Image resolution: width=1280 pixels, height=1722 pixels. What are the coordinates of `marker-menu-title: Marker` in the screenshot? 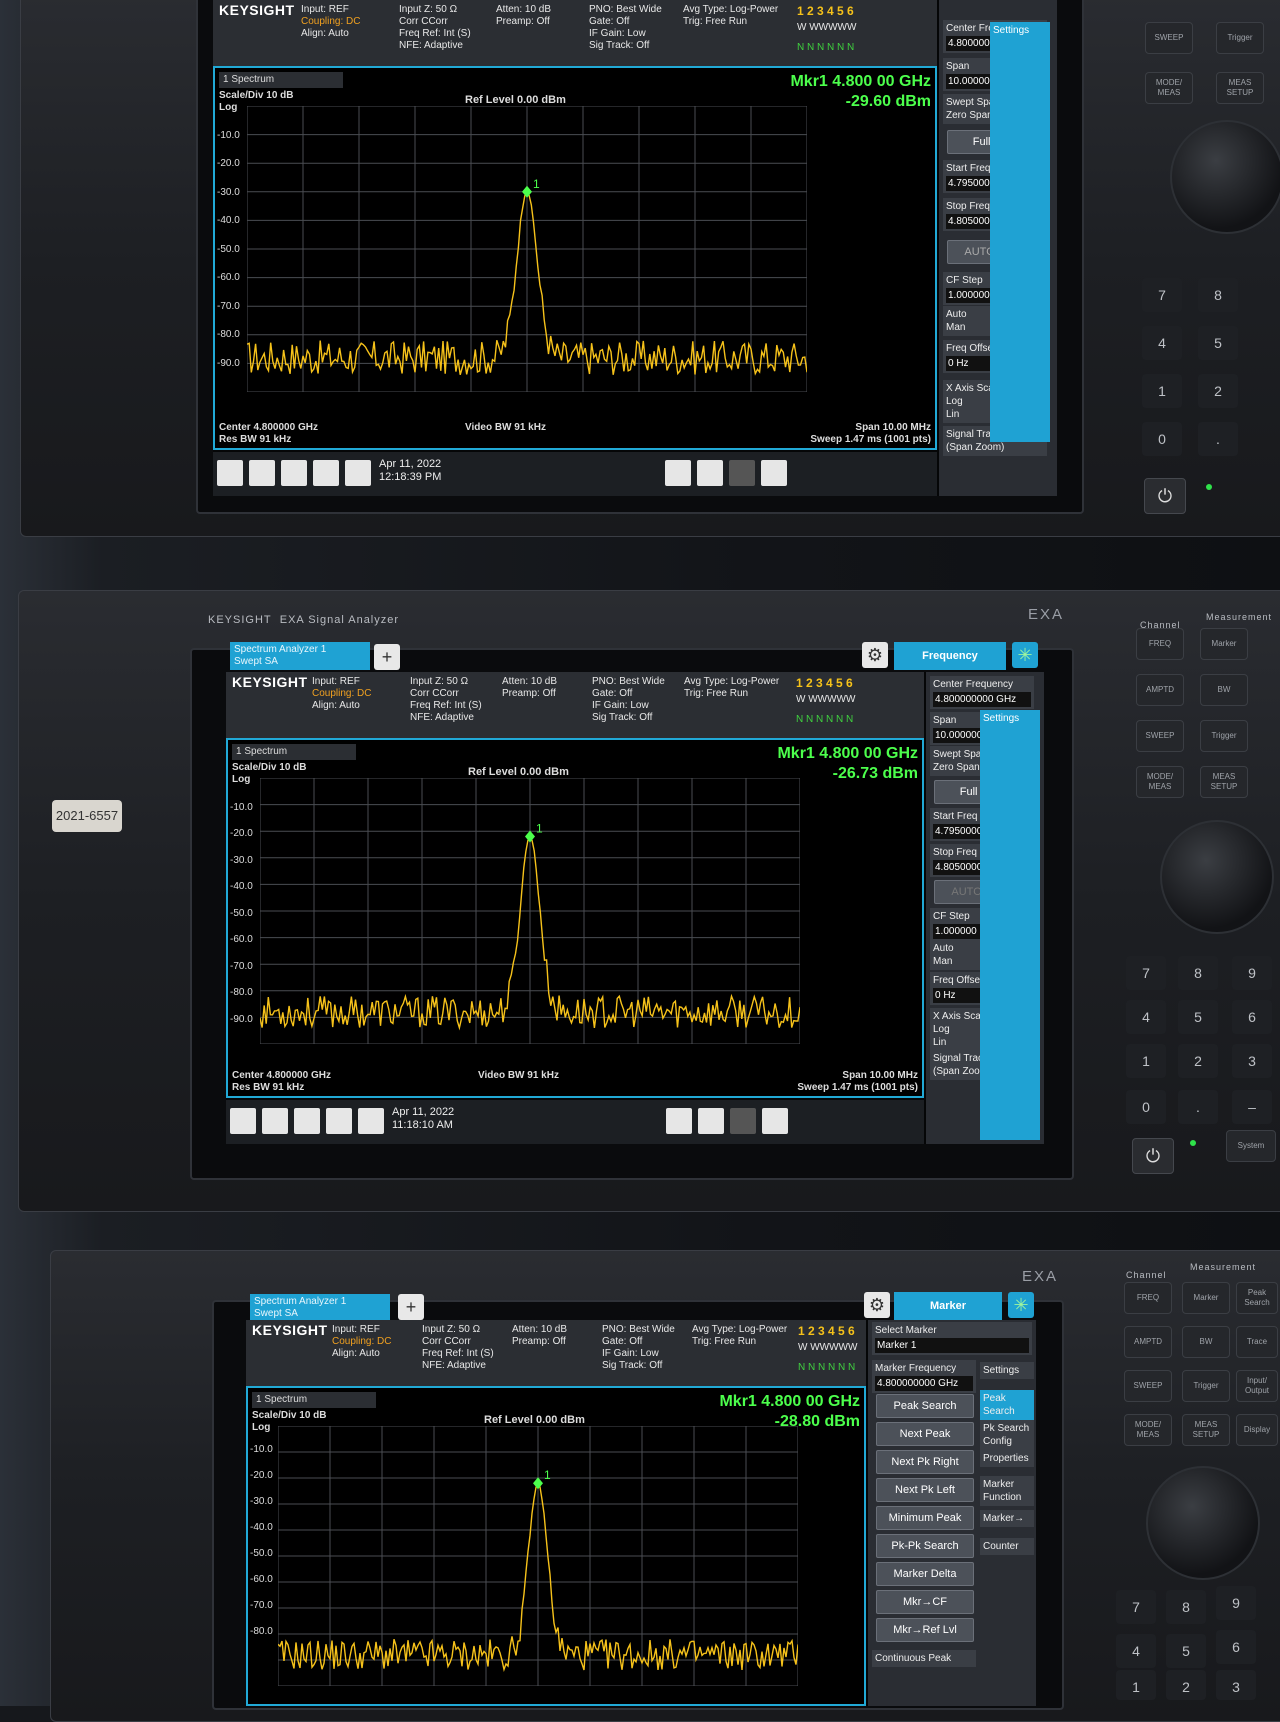 It's located at (948, 1306).